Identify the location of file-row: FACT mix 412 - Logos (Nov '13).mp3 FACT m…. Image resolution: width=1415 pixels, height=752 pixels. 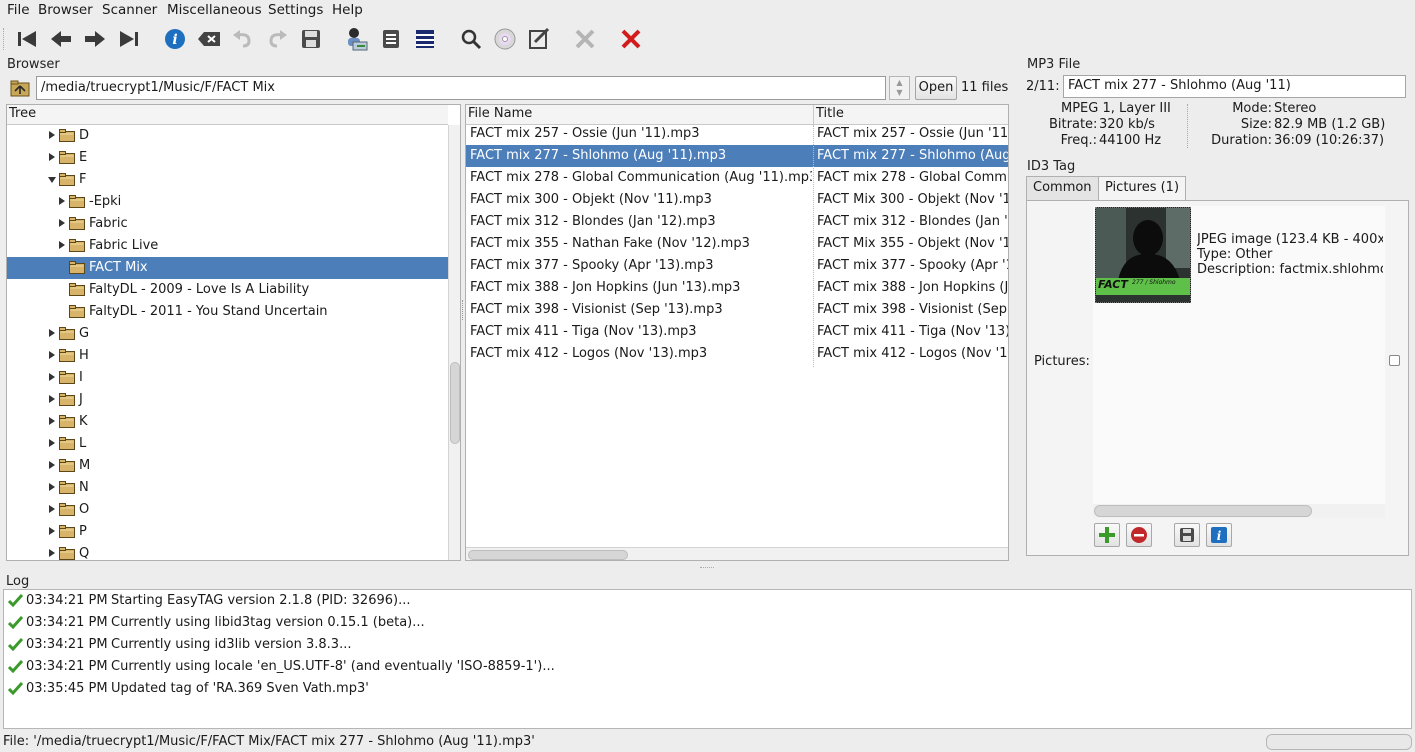
(737, 354).